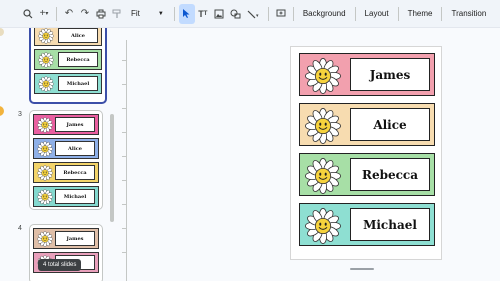 Image resolution: width=500 pixels, height=281 pixels. I want to click on undo-icon: ↶, so click(69, 14).